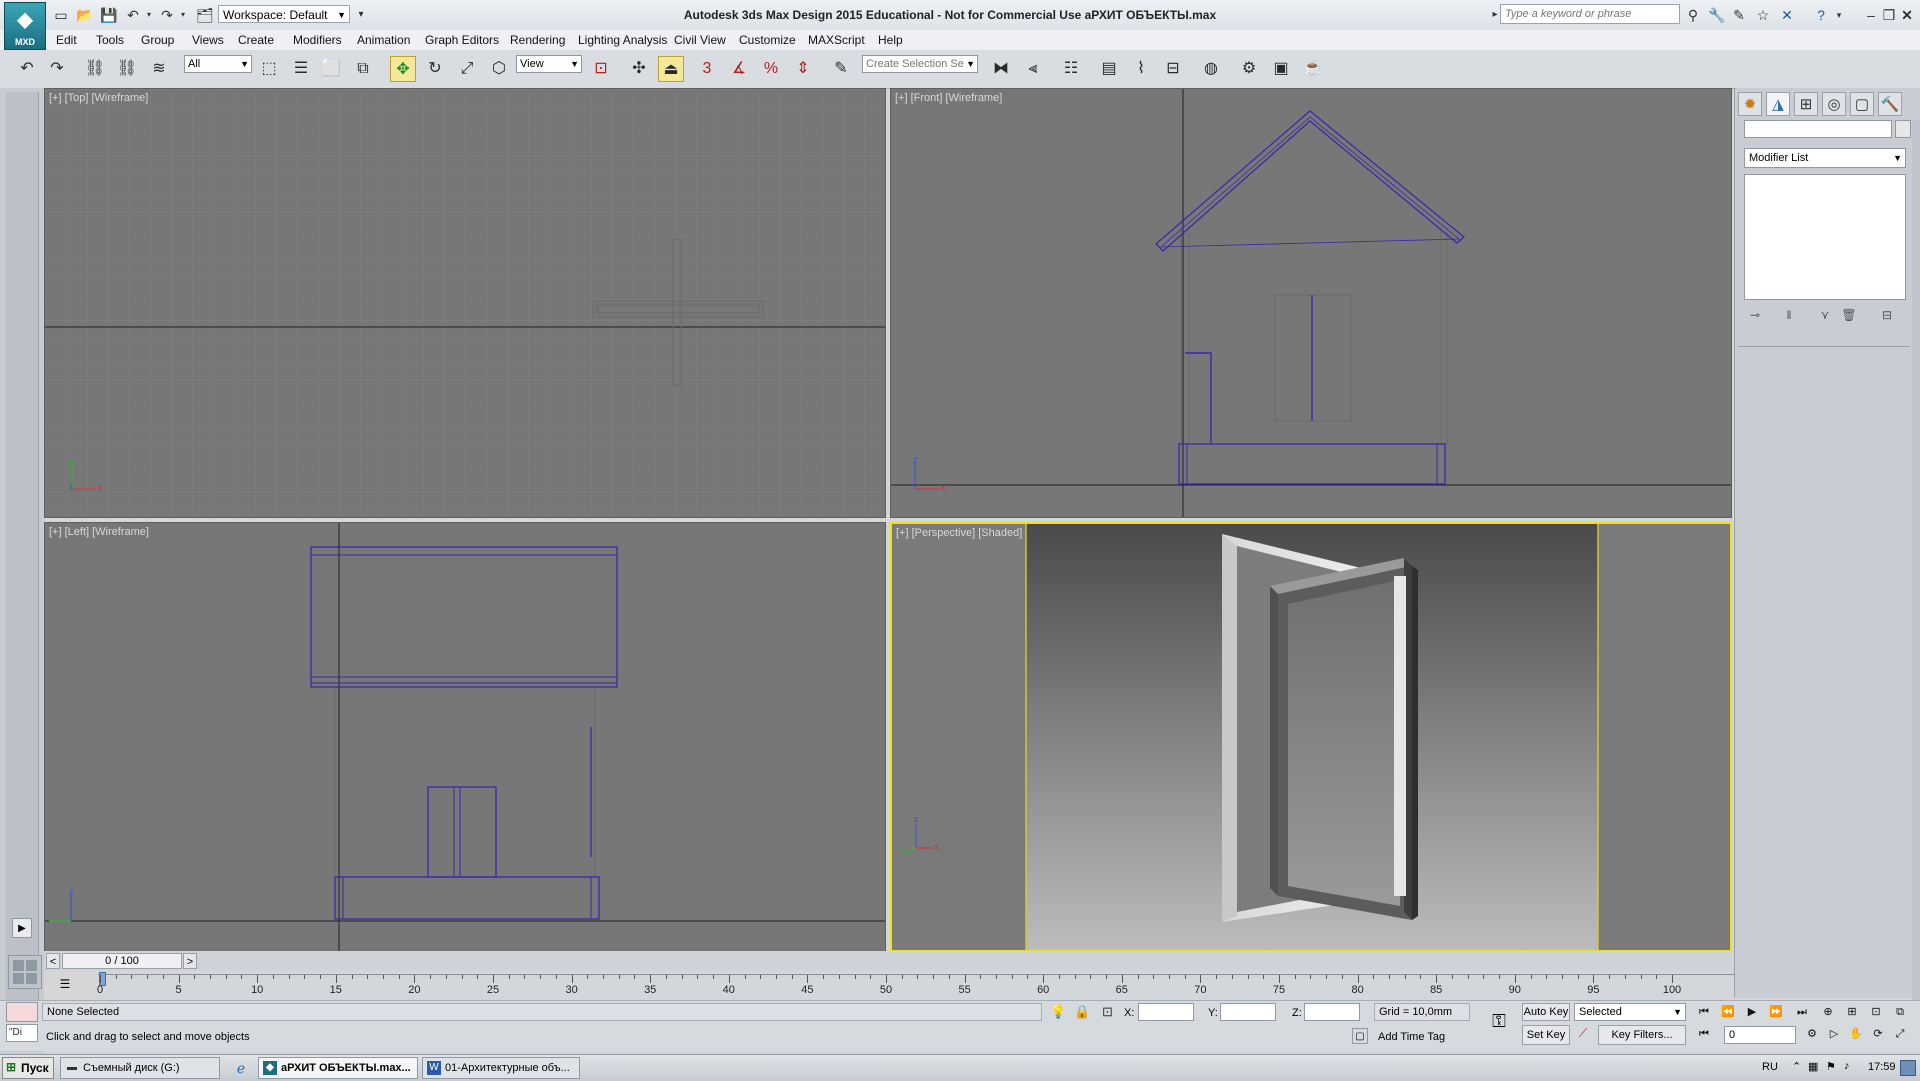 Image resolution: width=1920 pixels, height=1081 pixels. What do you see at coordinates (1862, 104) in the screenshot?
I see `display-tab-icon: ▢` at bounding box center [1862, 104].